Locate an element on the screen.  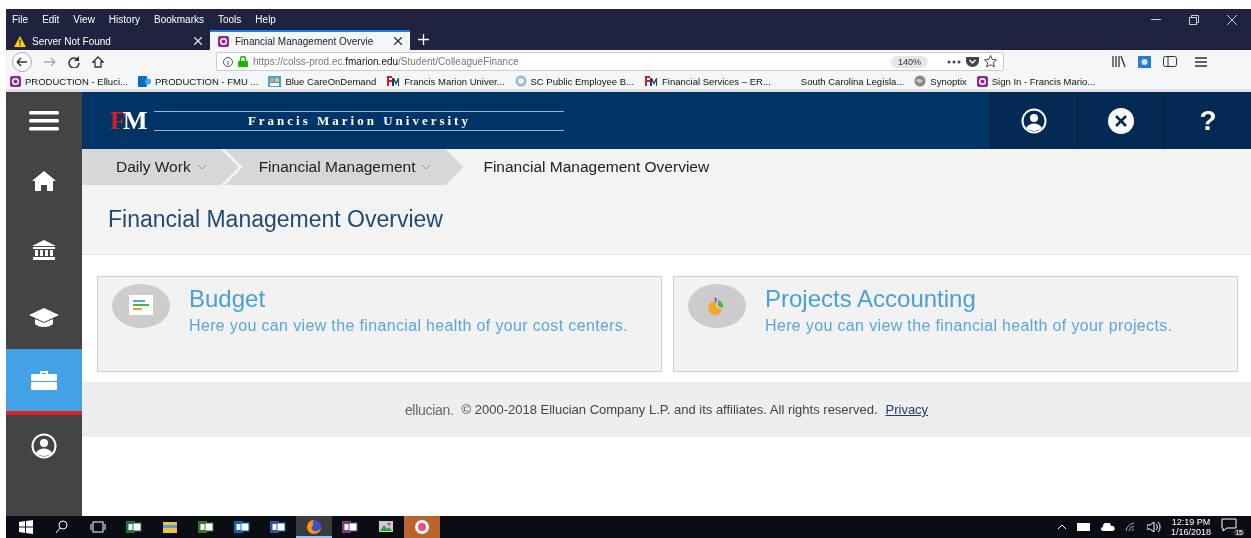
browser-tab: Financial Management Overvie is located at coordinates (310, 40).